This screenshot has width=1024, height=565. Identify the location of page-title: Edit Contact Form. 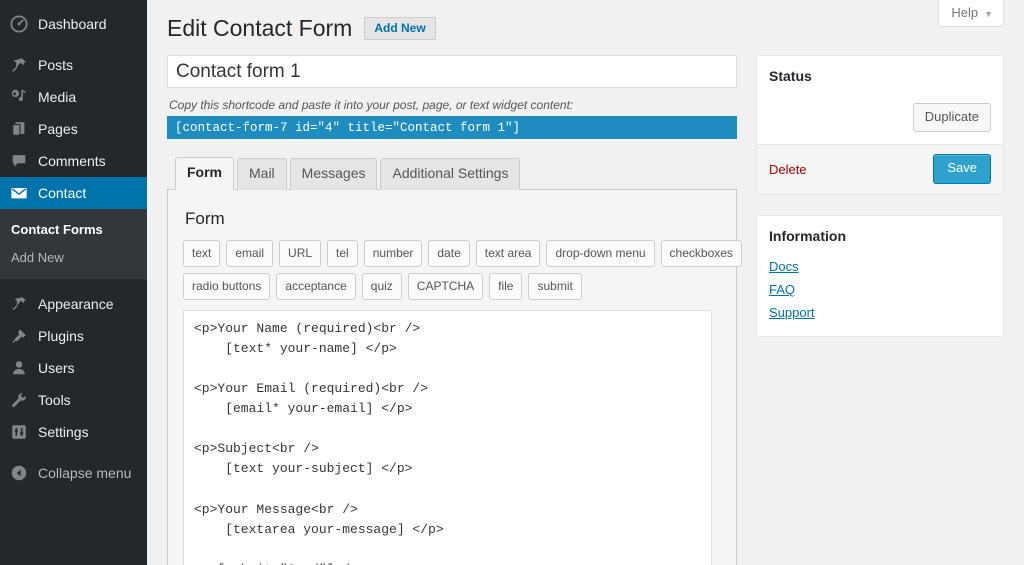
(260, 28).